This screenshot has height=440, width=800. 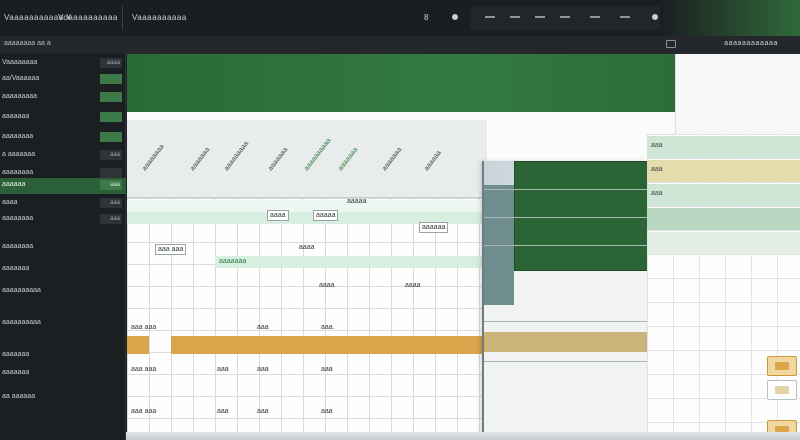 I want to click on sidebar-item-label: Vaaaaaaaa, so click(x=20, y=62).